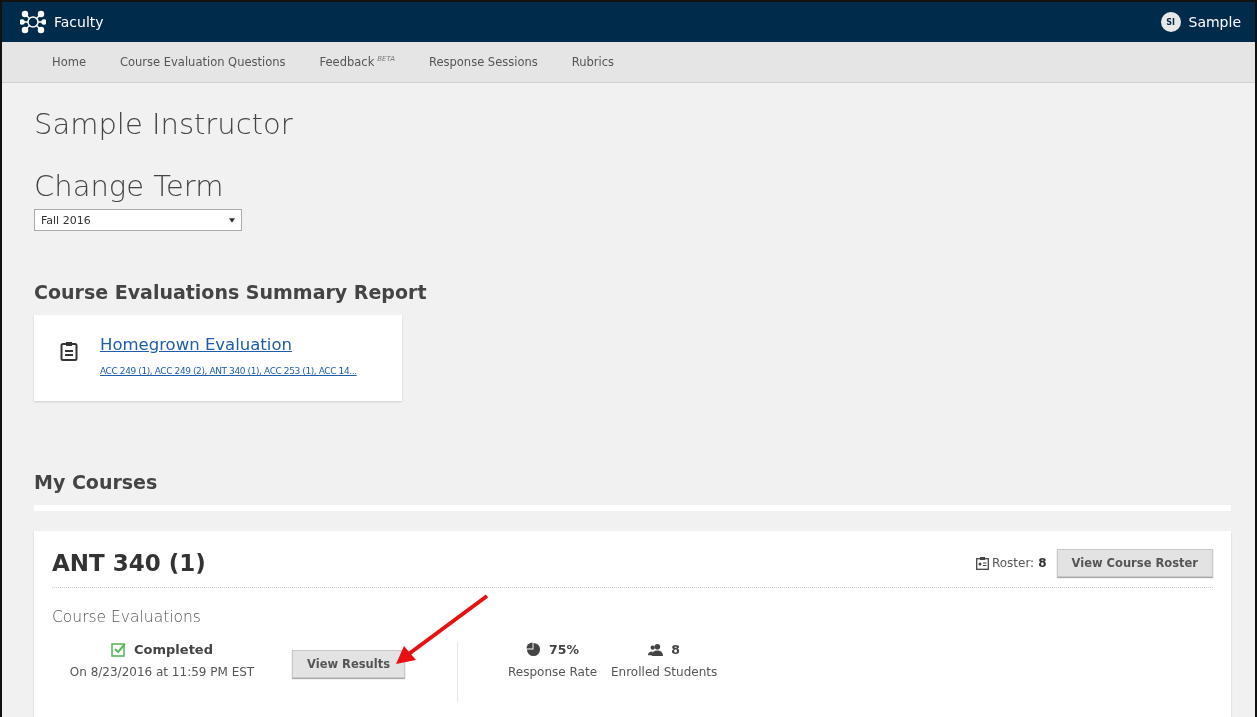  Describe the element at coordinates (228, 344) in the screenshot. I see `evaluation-link: Homegrown Evaluation` at that location.